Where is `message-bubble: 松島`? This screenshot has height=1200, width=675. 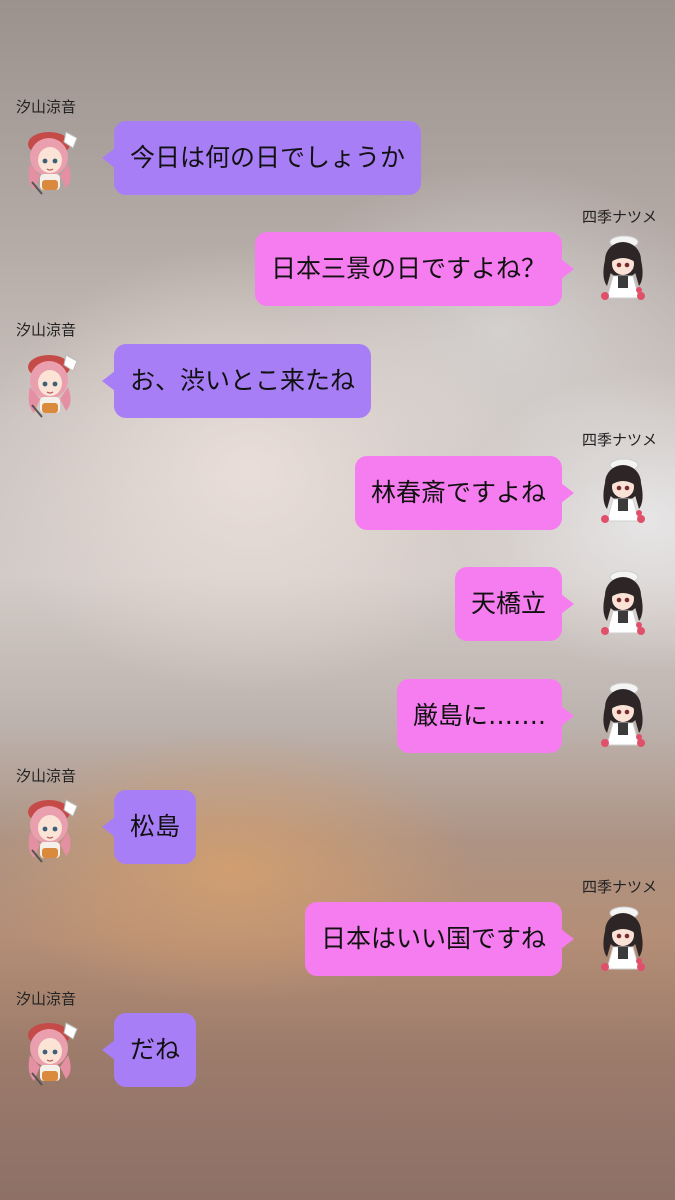 message-bubble: 松島 is located at coordinates (149, 827).